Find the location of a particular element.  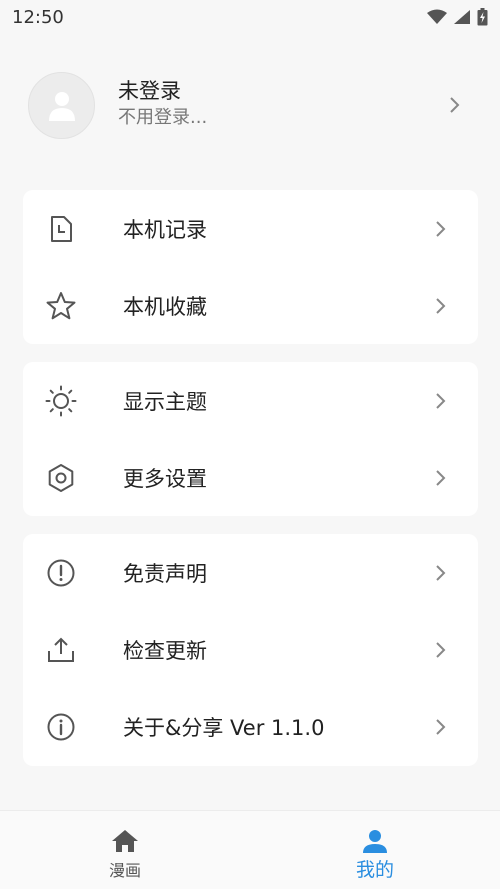

person-placeholder-icon is located at coordinates (61, 106).